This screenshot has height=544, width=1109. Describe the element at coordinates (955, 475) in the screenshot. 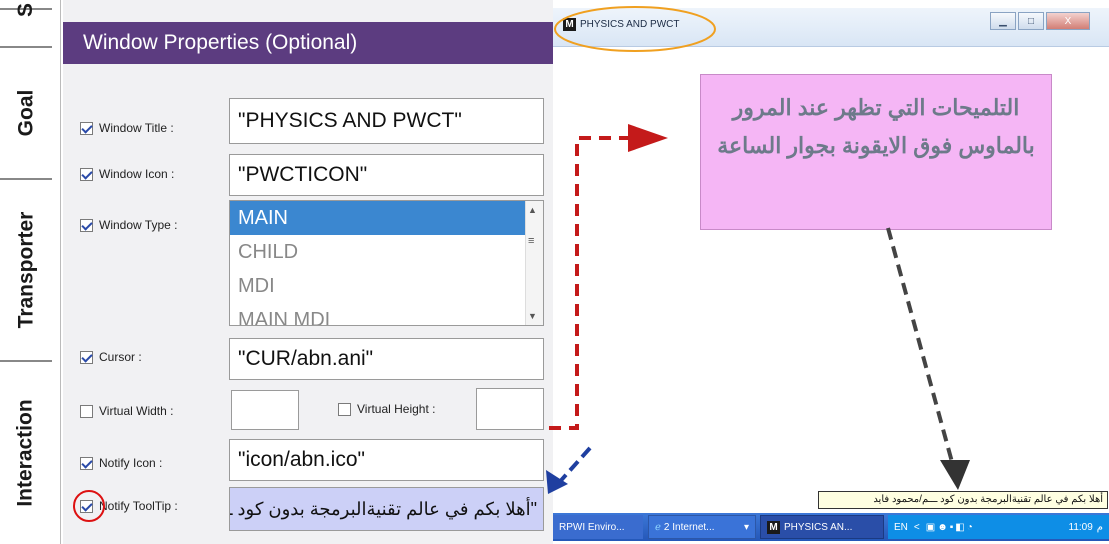

I see `gray-arrowhead-icon` at that location.